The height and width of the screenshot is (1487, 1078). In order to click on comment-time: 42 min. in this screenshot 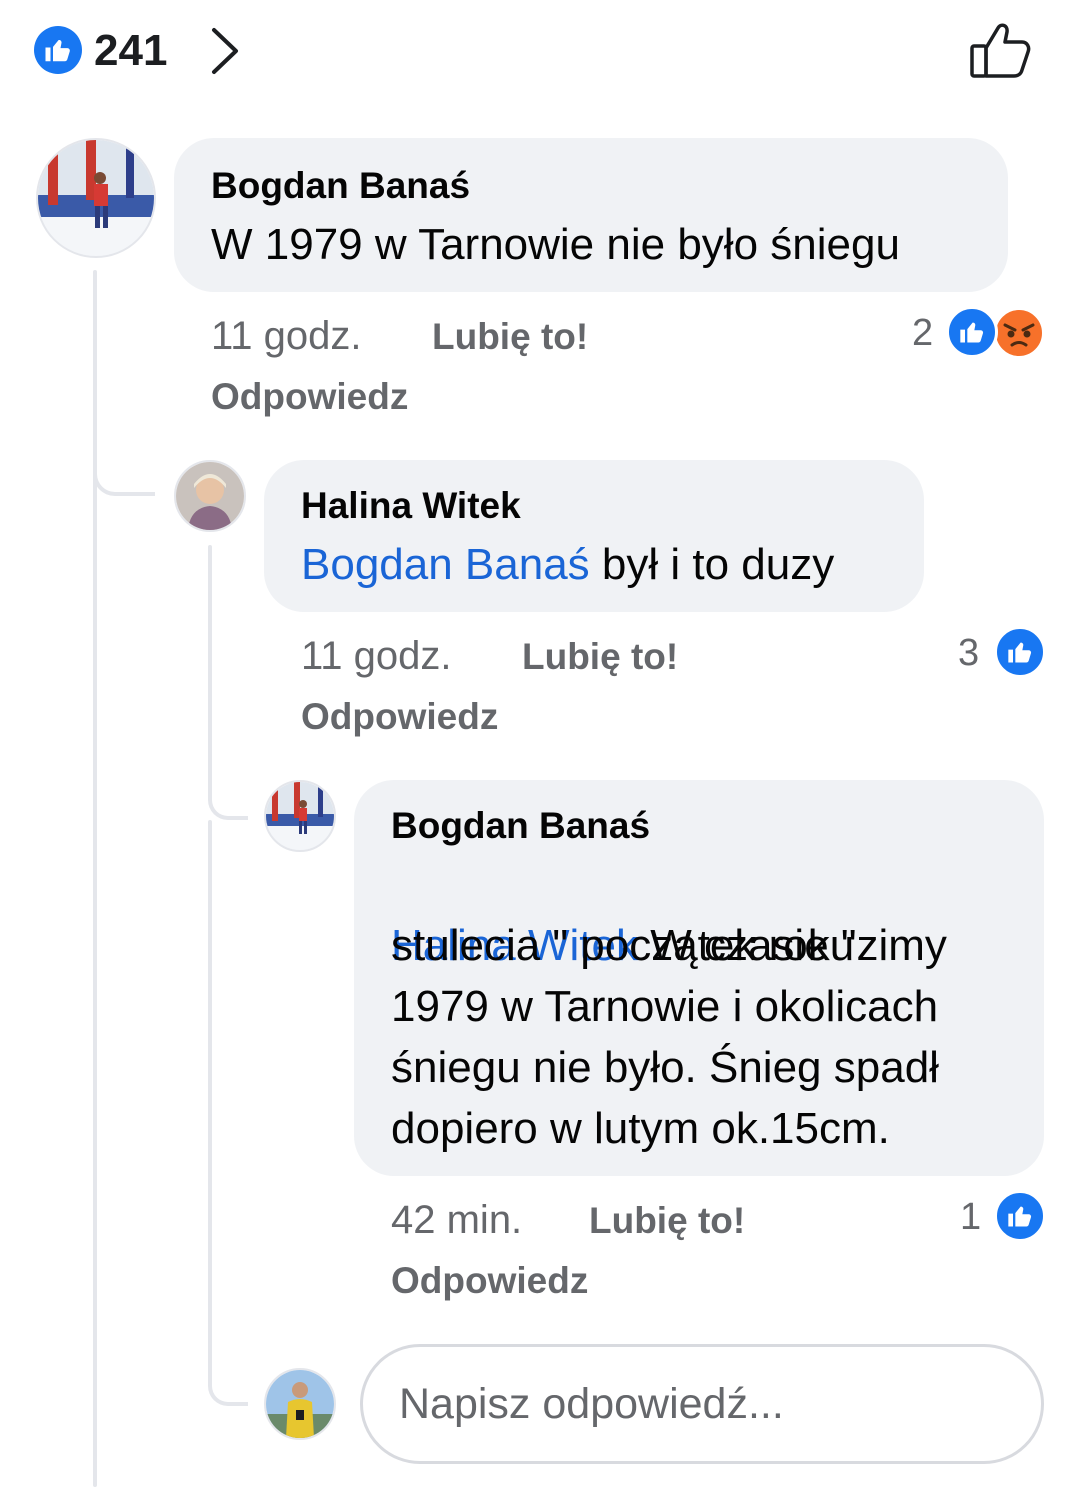, I will do `click(456, 1220)`.